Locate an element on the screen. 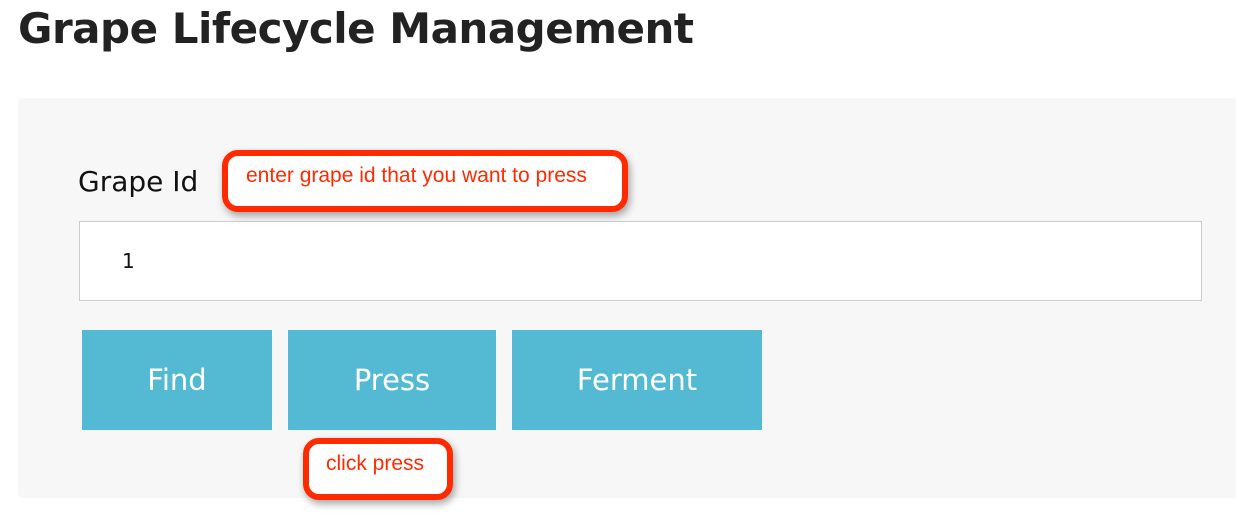  grape-id-input is located at coordinates (640, 261).